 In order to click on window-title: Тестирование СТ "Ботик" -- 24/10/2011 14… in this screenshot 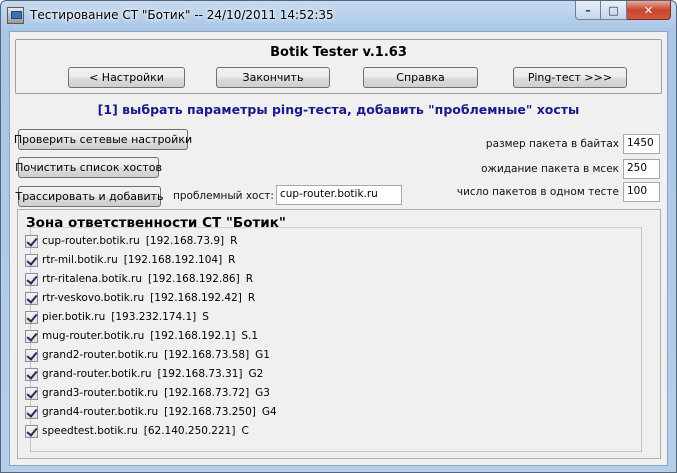, I will do `click(182, 15)`.